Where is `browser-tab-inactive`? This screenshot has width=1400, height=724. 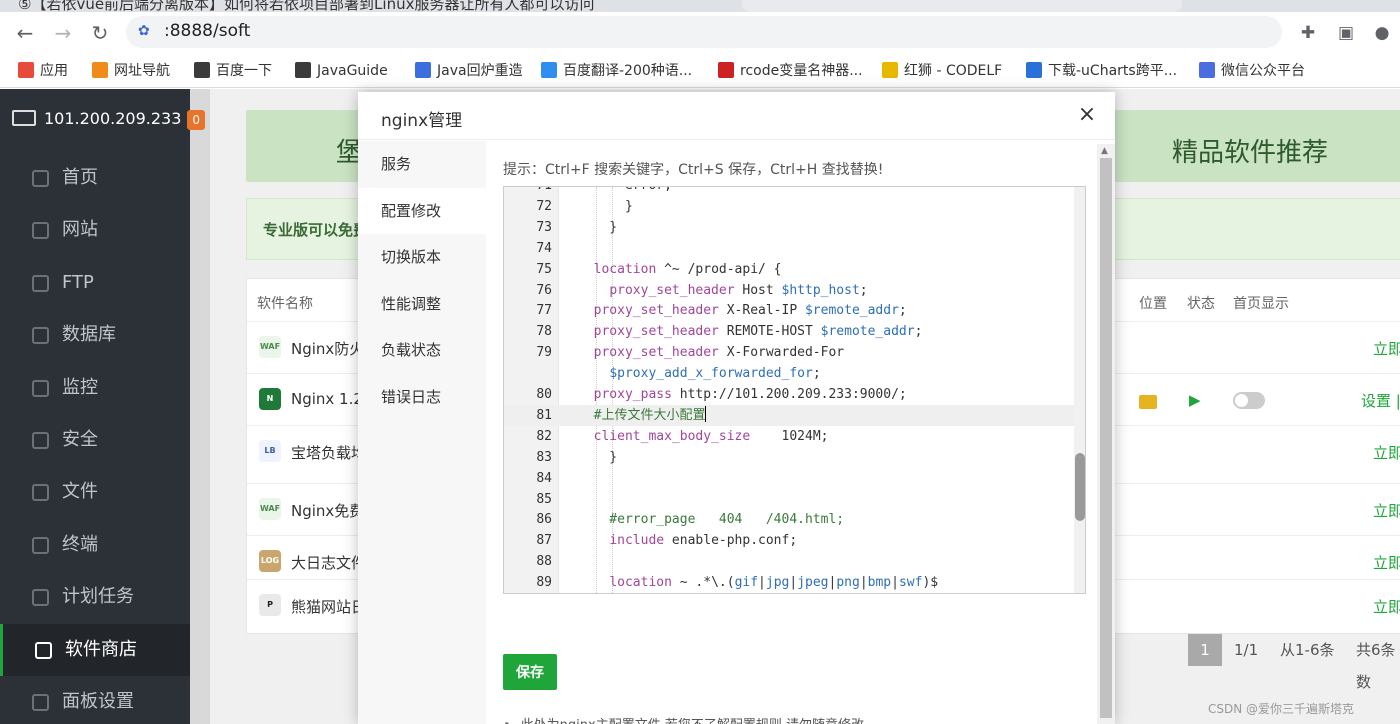
browser-tab-inactive is located at coordinates (962, 6).